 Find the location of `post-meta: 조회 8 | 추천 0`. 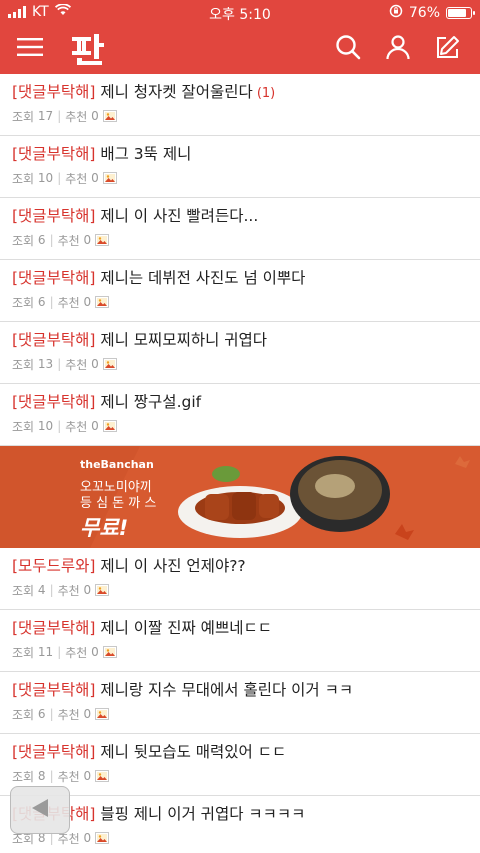

post-meta: 조회 8 | 추천 0 is located at coordinates (240, 776).